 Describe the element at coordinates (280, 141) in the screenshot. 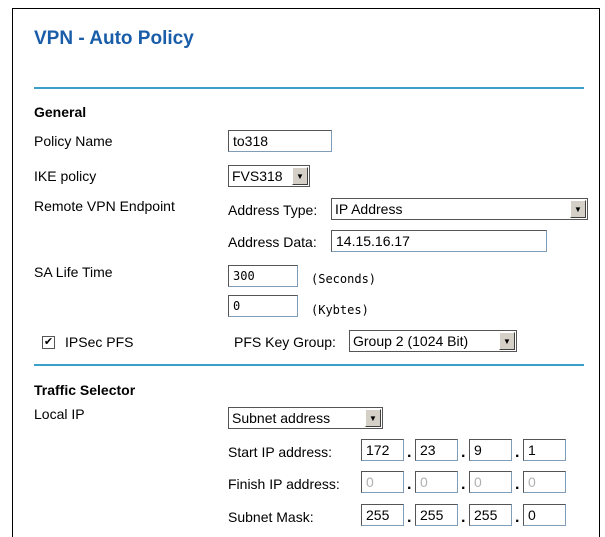

I see `policy-name-input: to318` at that location.